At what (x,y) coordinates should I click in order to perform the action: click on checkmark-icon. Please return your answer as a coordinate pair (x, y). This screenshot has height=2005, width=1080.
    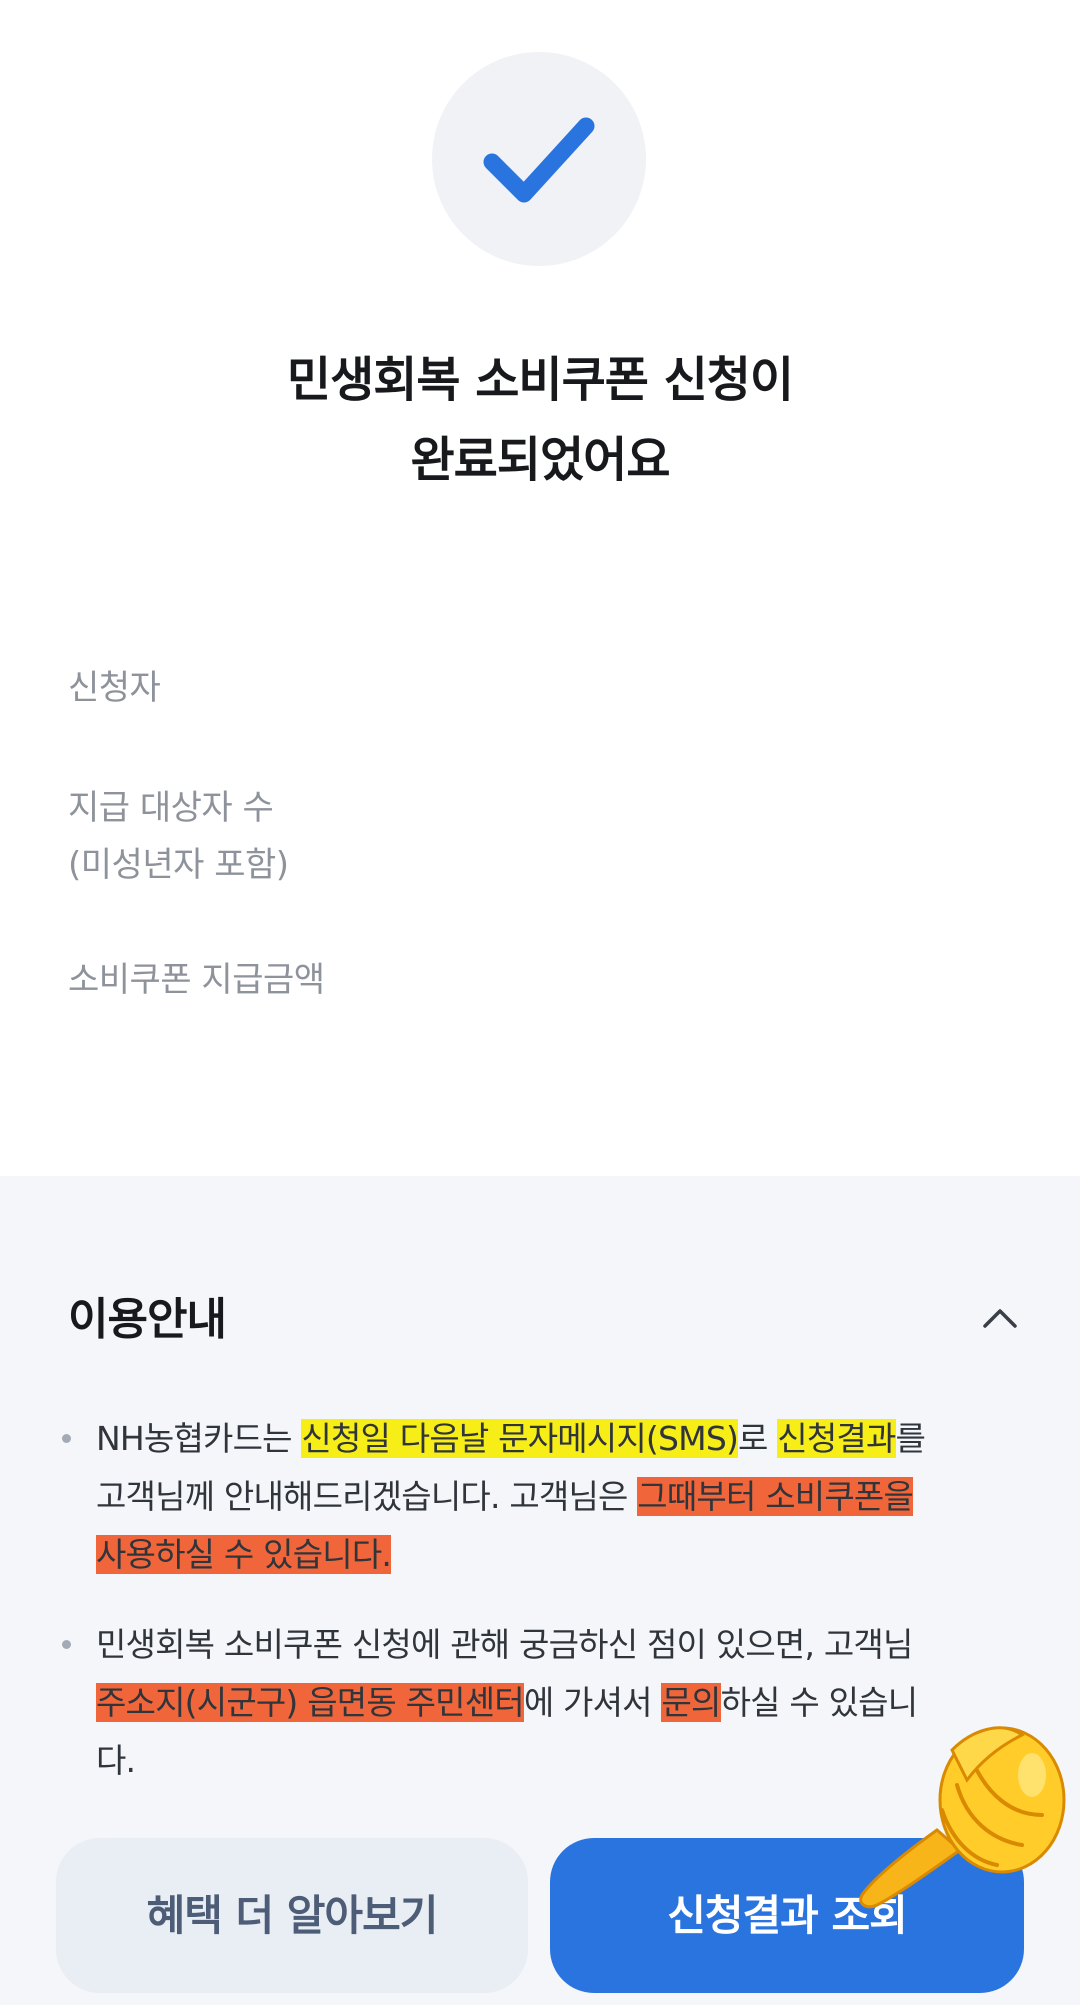
    Looking at the image, I should click on (539, 160).